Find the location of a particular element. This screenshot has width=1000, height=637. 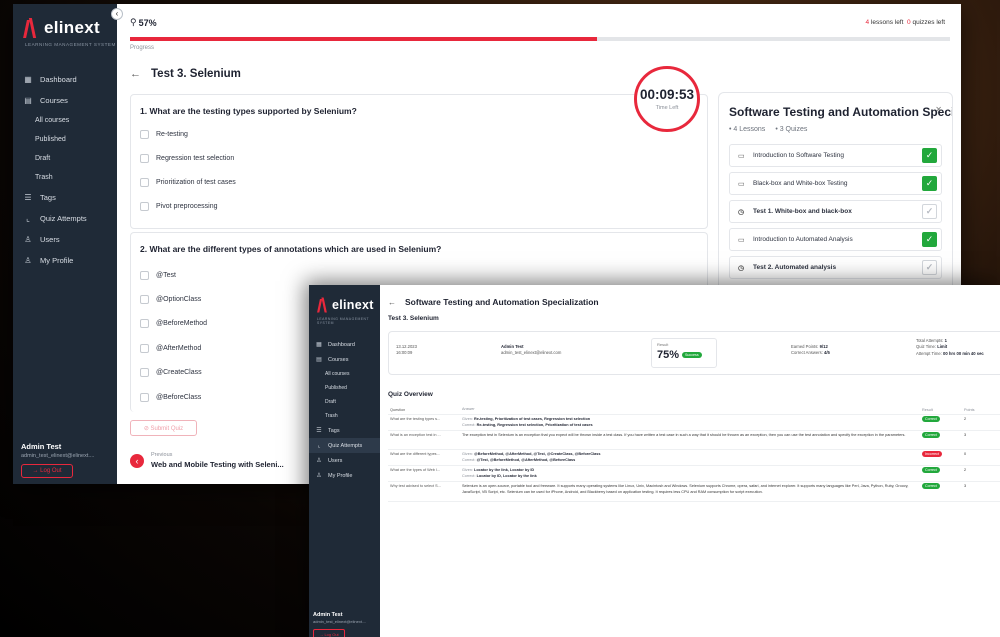

grid-icon: ▦ is located at coordinates (28, 79).